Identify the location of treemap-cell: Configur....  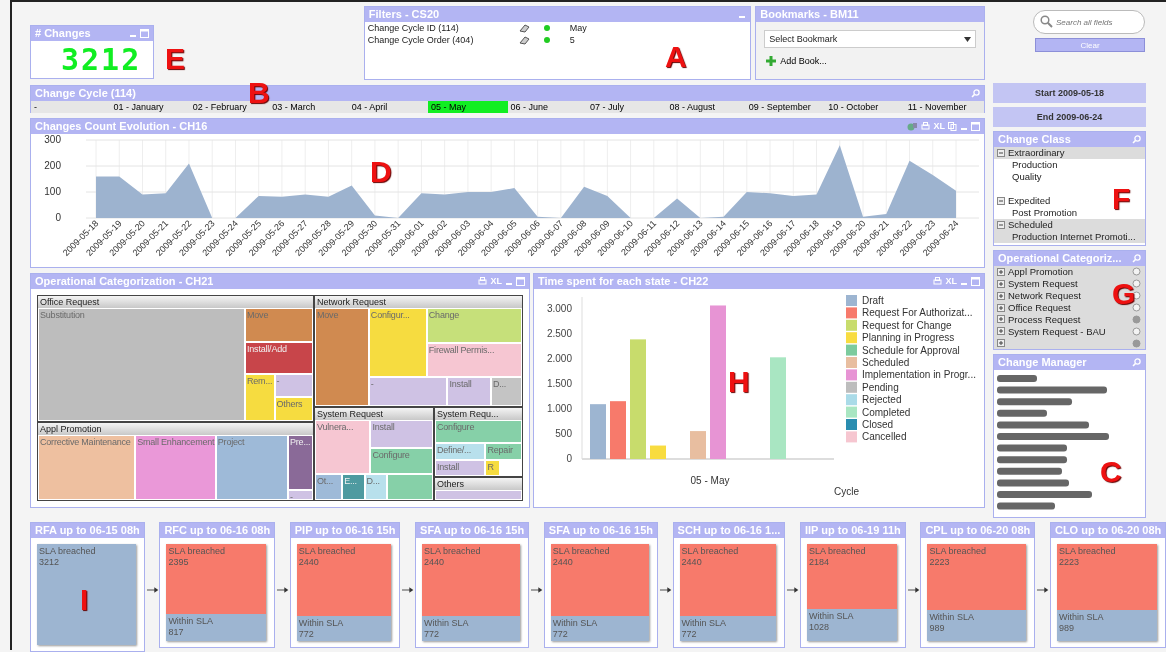
(397, 342).